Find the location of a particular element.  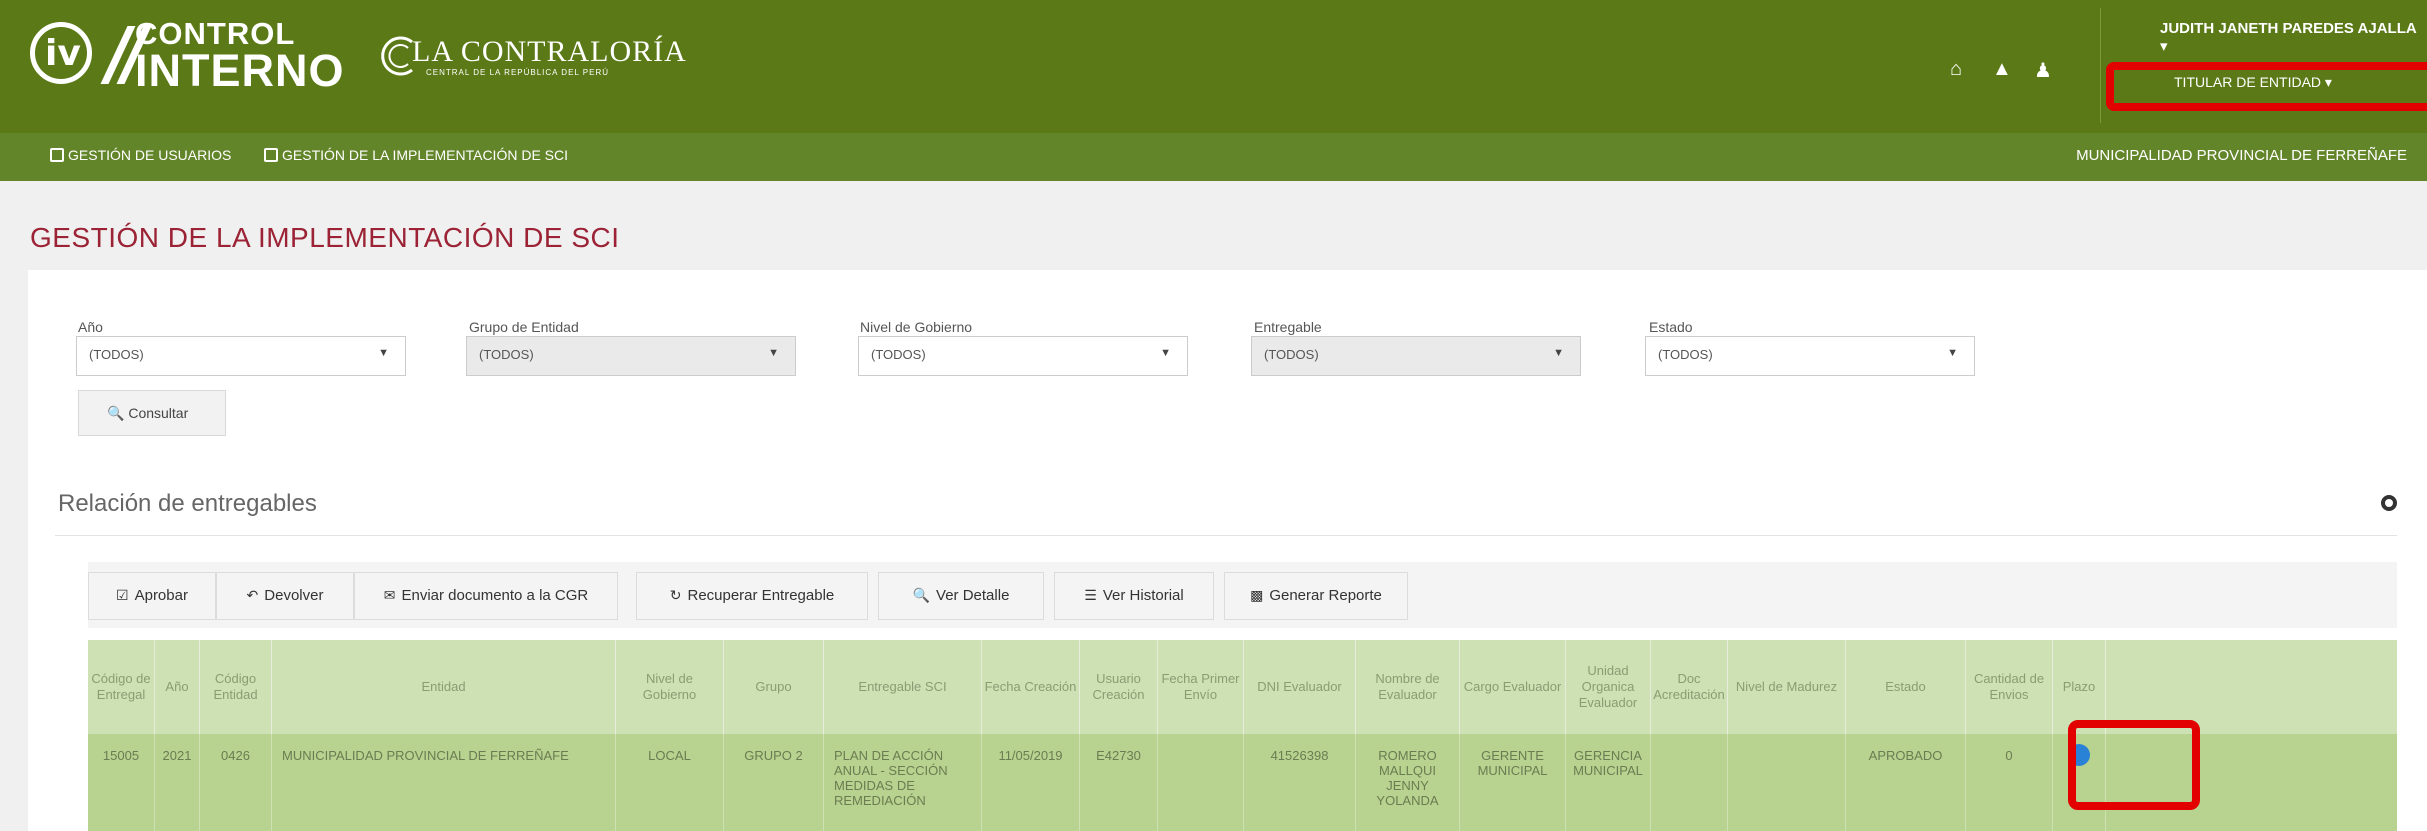

devolver-button: ↶ Devolver is located at coordinates (285, 596).